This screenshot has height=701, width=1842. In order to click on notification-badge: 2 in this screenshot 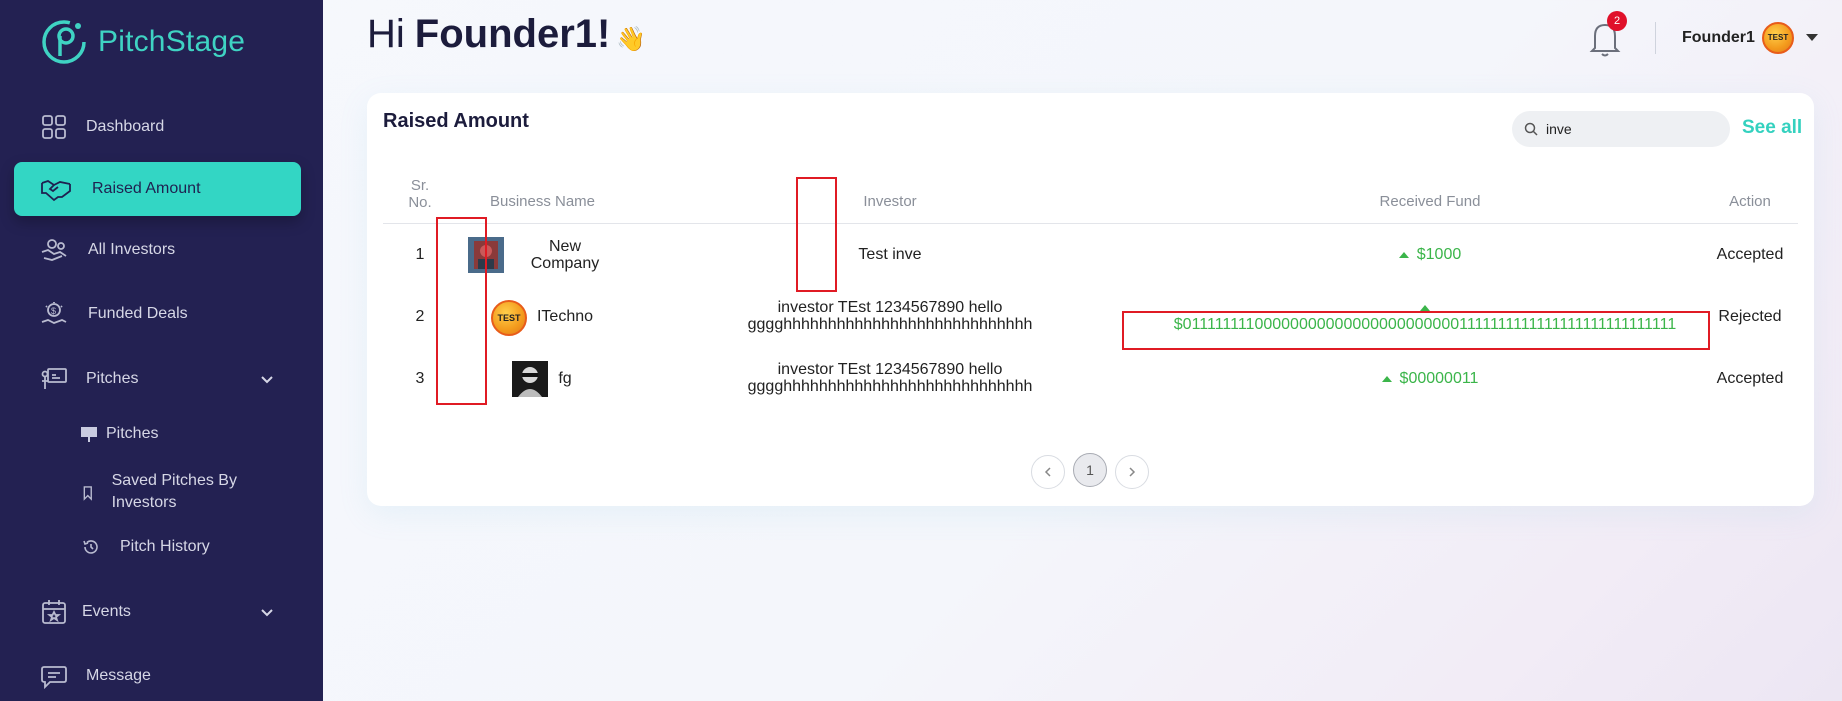, I will do `click(1617, 21)`.